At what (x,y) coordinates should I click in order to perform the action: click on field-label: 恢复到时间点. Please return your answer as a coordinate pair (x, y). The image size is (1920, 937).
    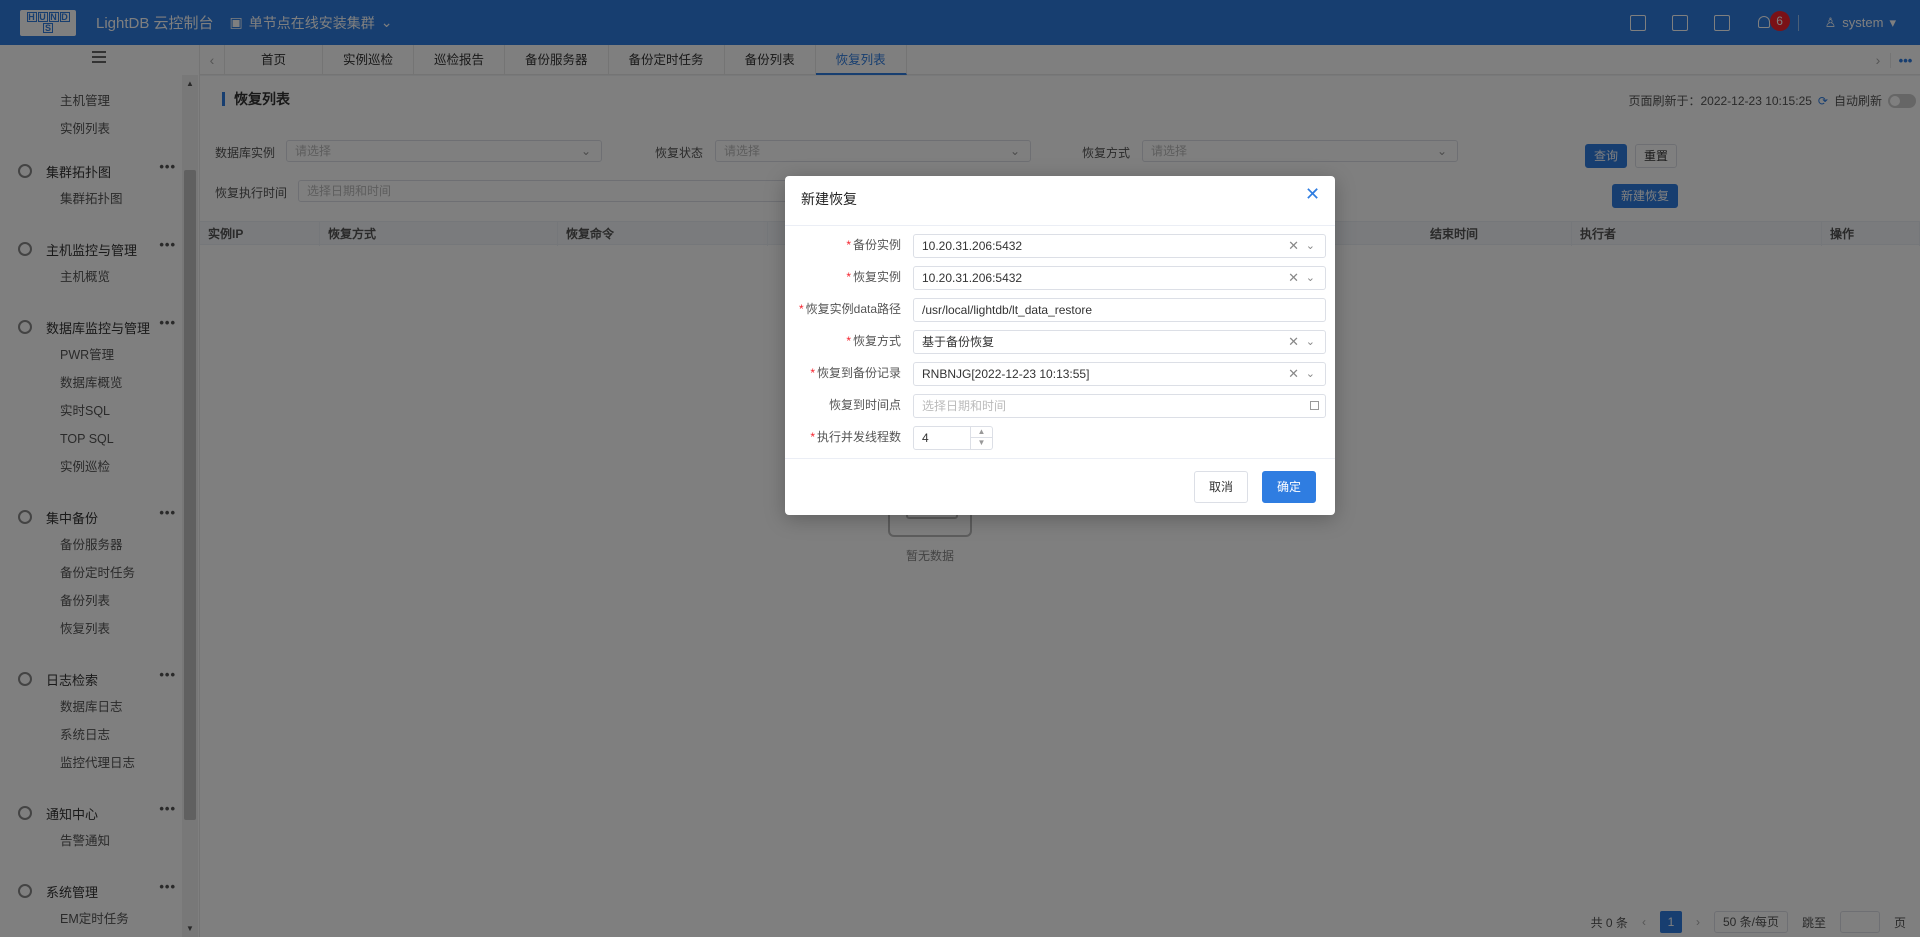
    Looking at the image, I should click on (864, 405).